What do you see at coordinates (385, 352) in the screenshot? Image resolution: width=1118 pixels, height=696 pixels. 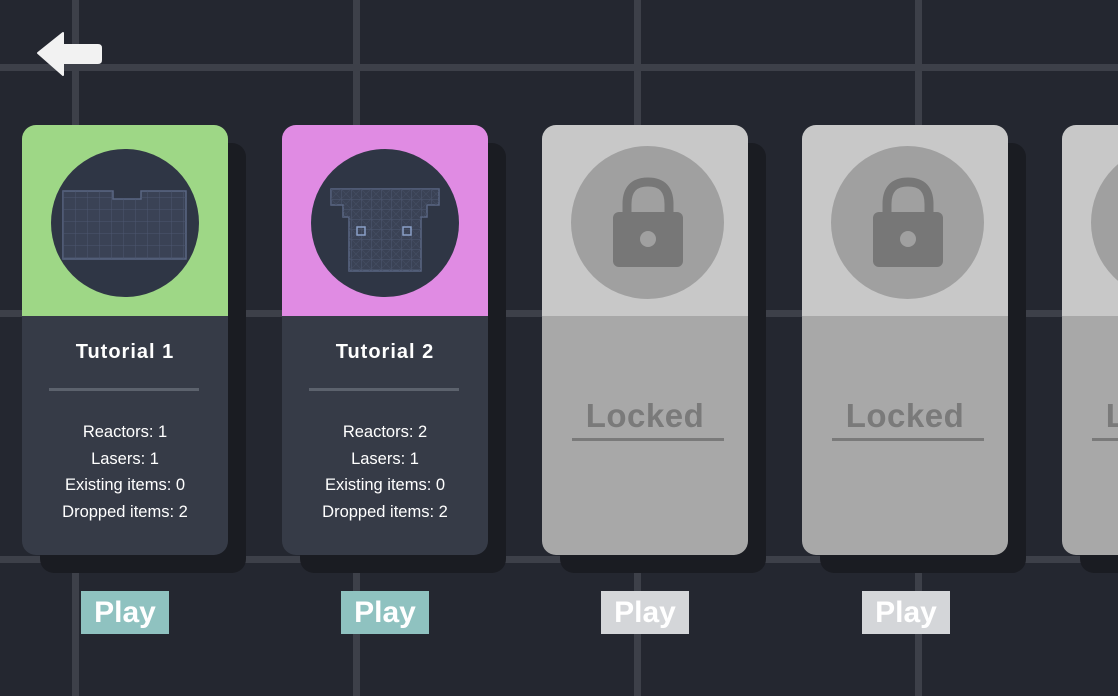 I see `level-title: Tutorial 2` at bounding box center [385, 352].